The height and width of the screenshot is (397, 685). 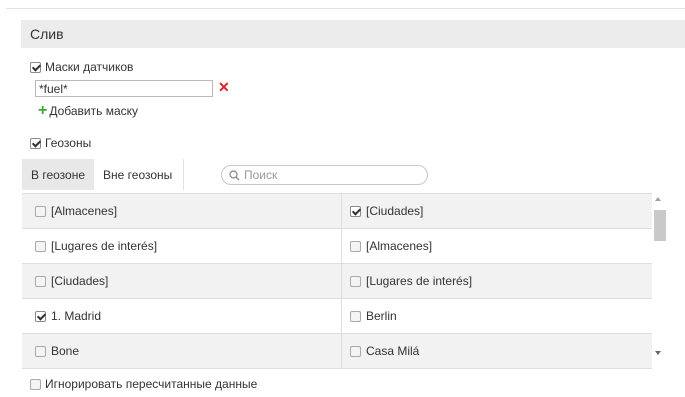 I want to click on ignore-recalculated-option: Игнорировать пересчитанные данные, so click(x=143, y=384).